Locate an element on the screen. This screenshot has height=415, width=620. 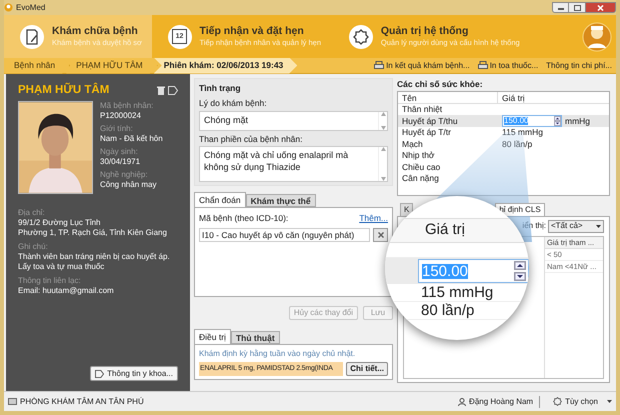
field-value: 30/04/1971 is located at coordinates (121, 162).